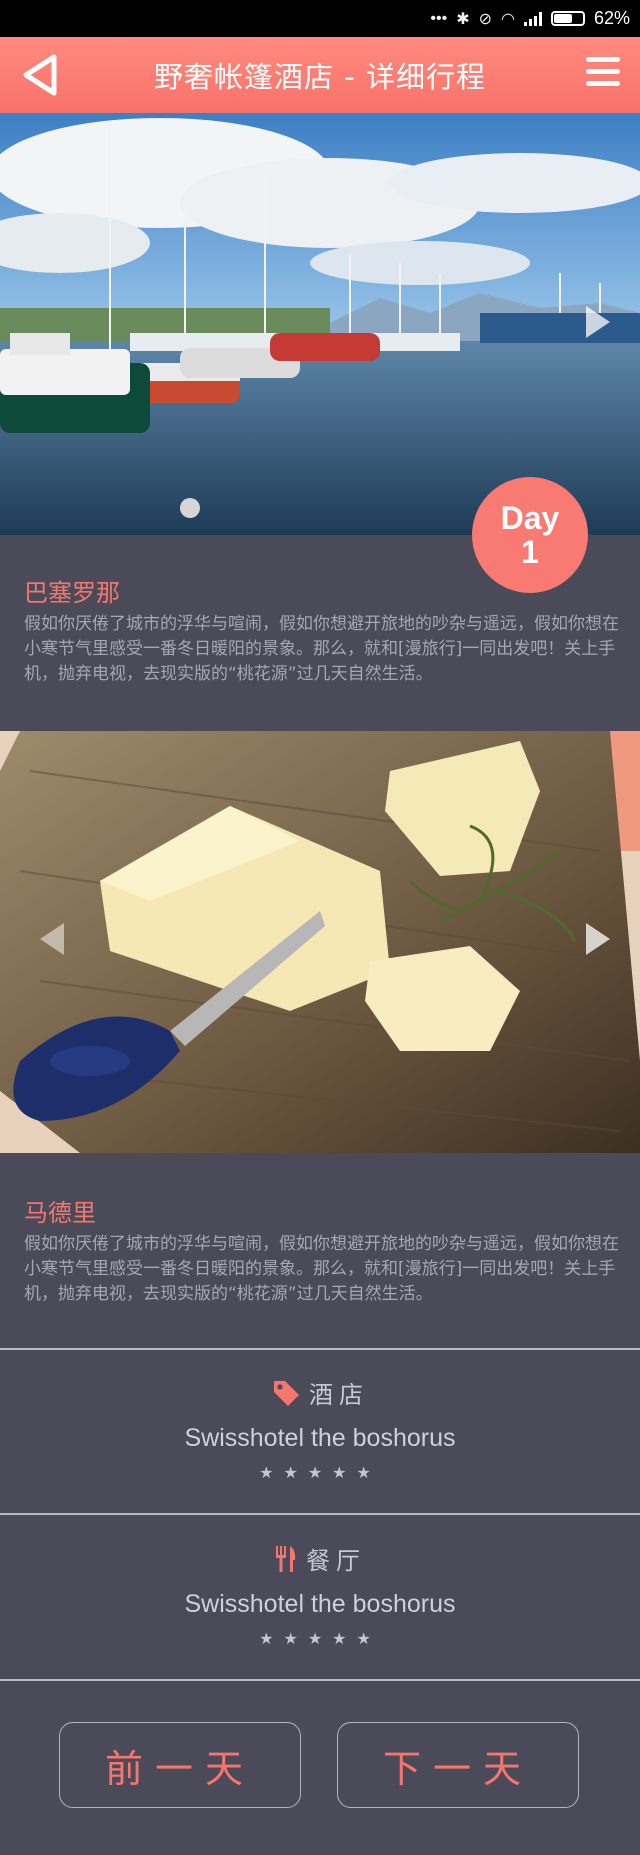 Image resolution: width=640 pixels, height=1855 pixels. What do you see at coordinates (532, 18) in the screenshot?
I see `signal-icon` at bounding box center [532, 18].